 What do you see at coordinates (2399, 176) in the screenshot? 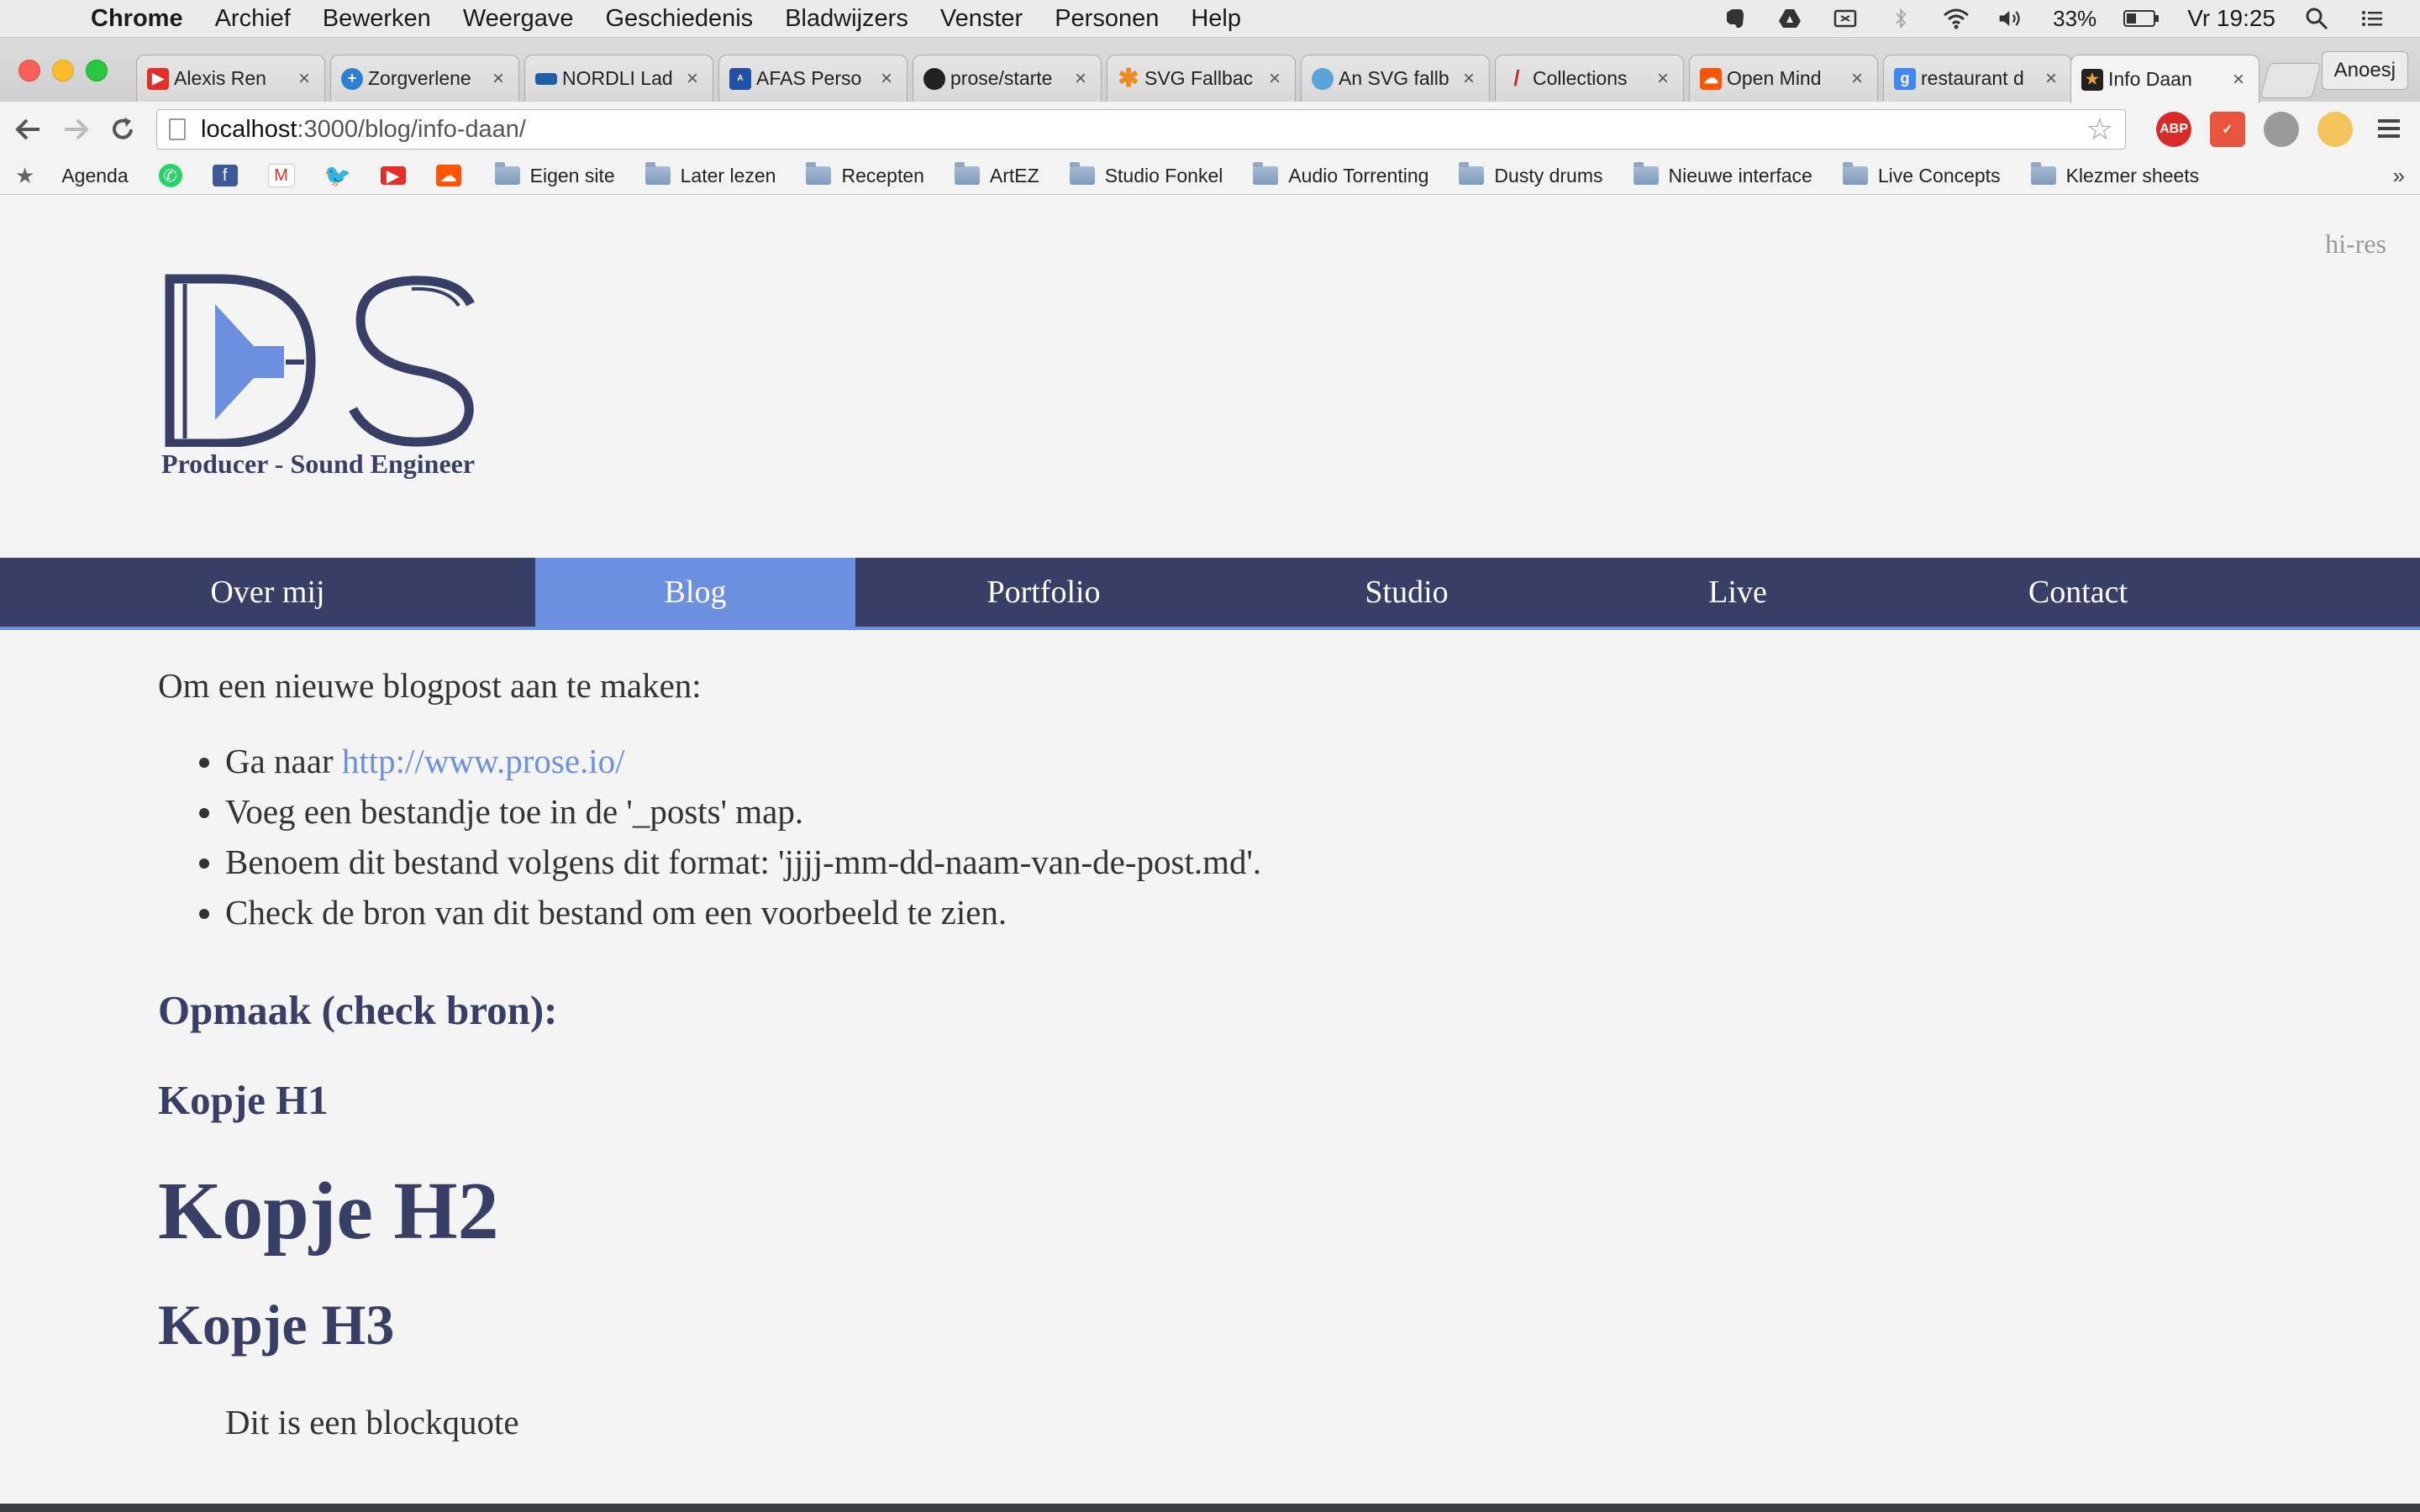
I see `bookmarks-overflow-chevron-icon: »` at bounding box center [2399, 176].